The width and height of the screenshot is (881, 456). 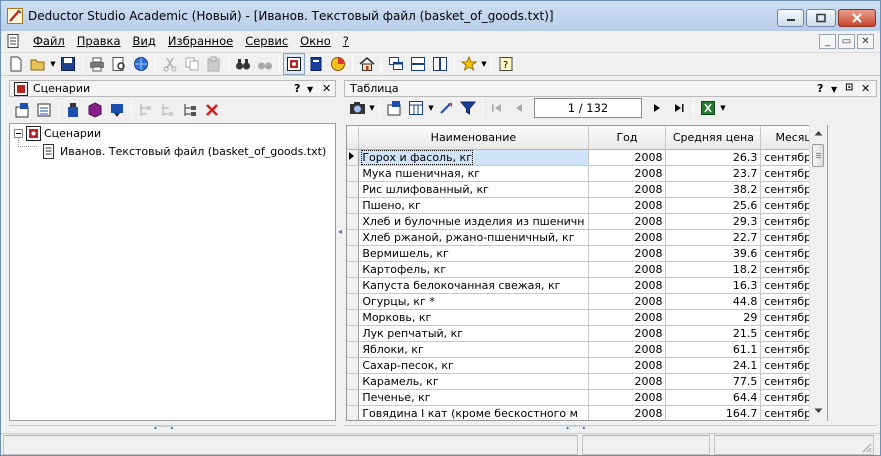 What do you see at coordinates (243, 64) in the screenshot?
I see `find-button` at bounding box center [243, 64].